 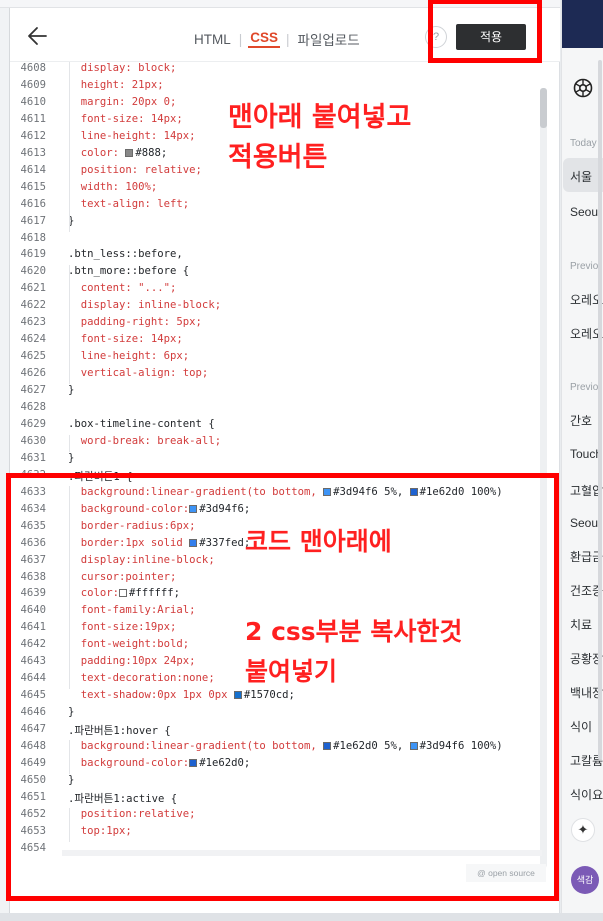 What do you see at coordinates (581, 726) in the screenshot?
I see `chat-history-item: 식이` at bounding box center [581, 726].